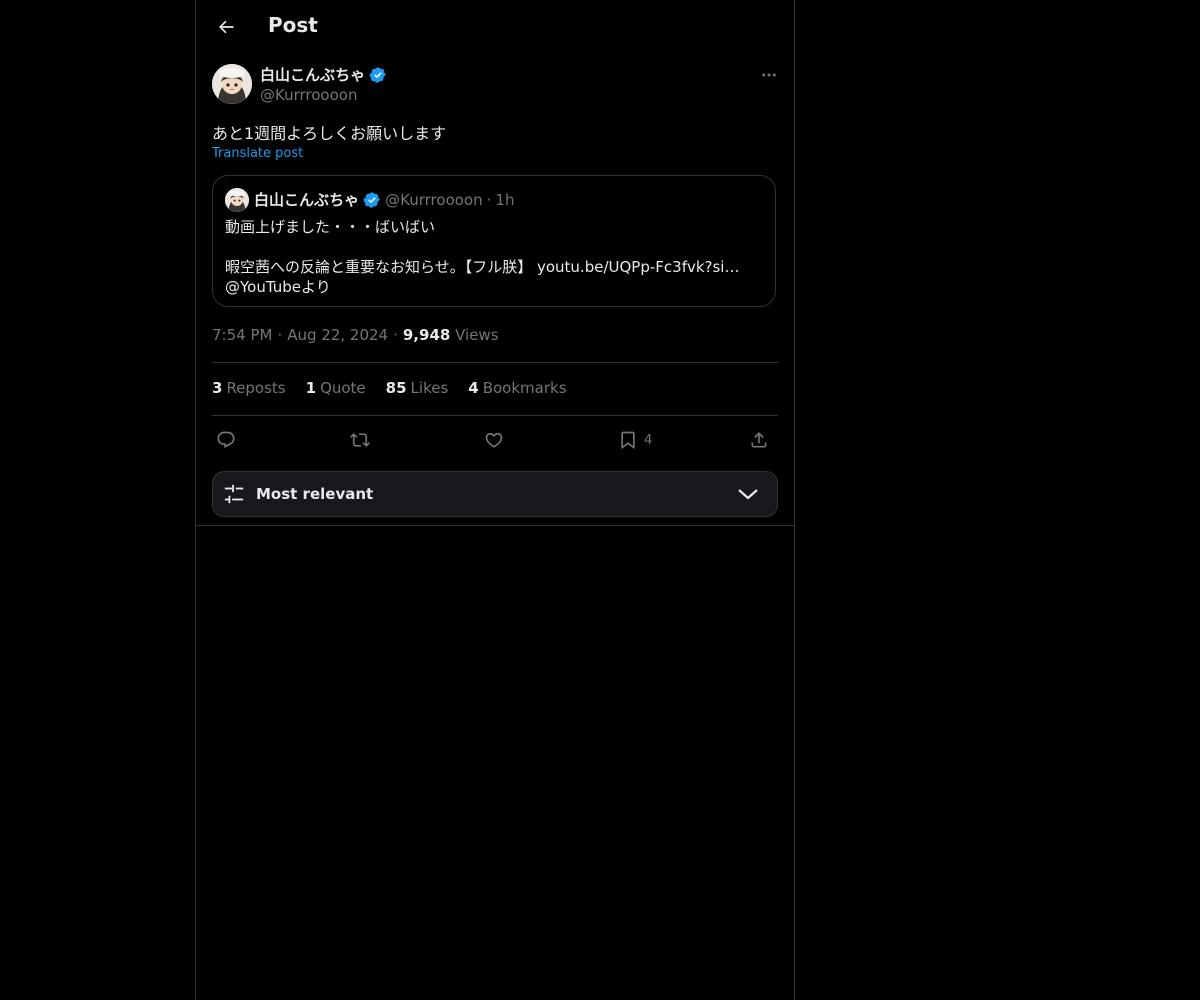  Describe the element at coordinates (217, 388) in the screenshot. I see `reposts-count: 3` at that location.